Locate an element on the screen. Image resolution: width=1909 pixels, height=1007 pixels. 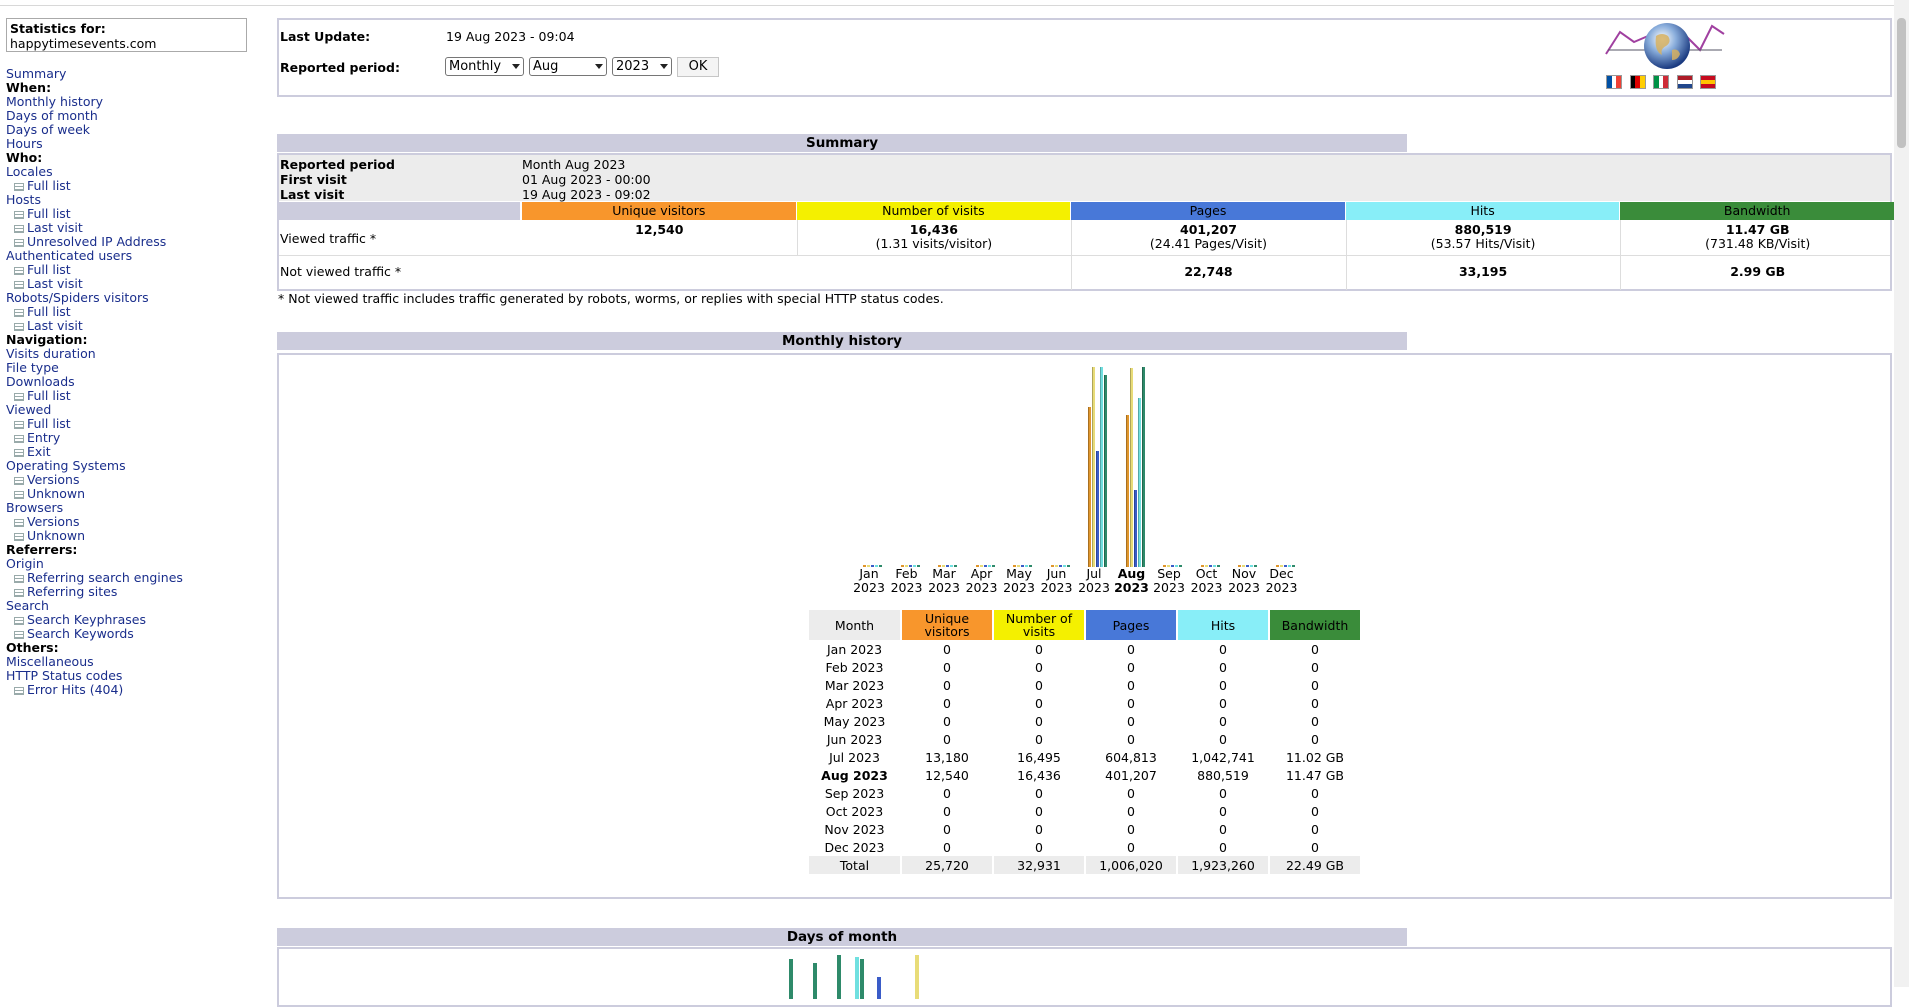
menu-link: Monthly history is located at coordinates (136, 102).